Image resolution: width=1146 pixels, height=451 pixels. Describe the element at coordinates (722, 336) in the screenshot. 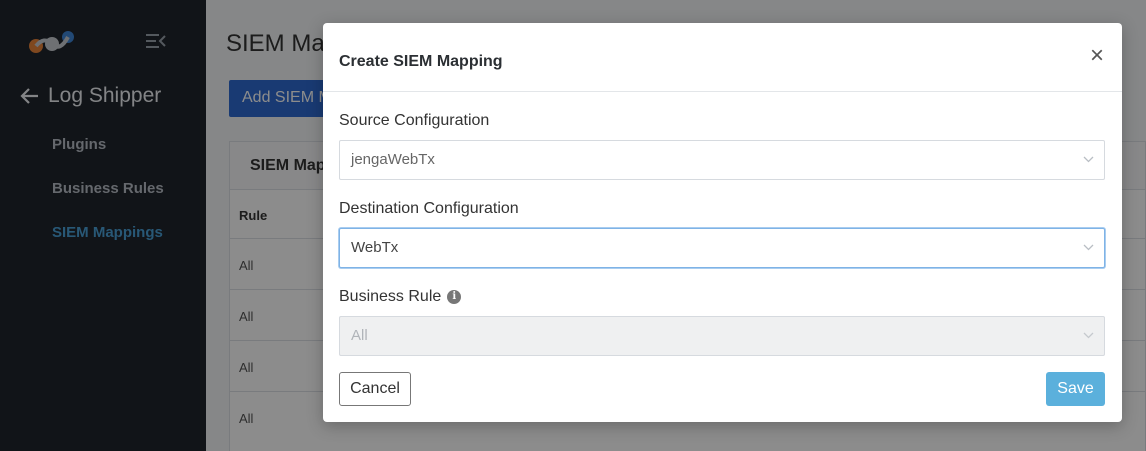

I see `business-rule-select: All` at that location.